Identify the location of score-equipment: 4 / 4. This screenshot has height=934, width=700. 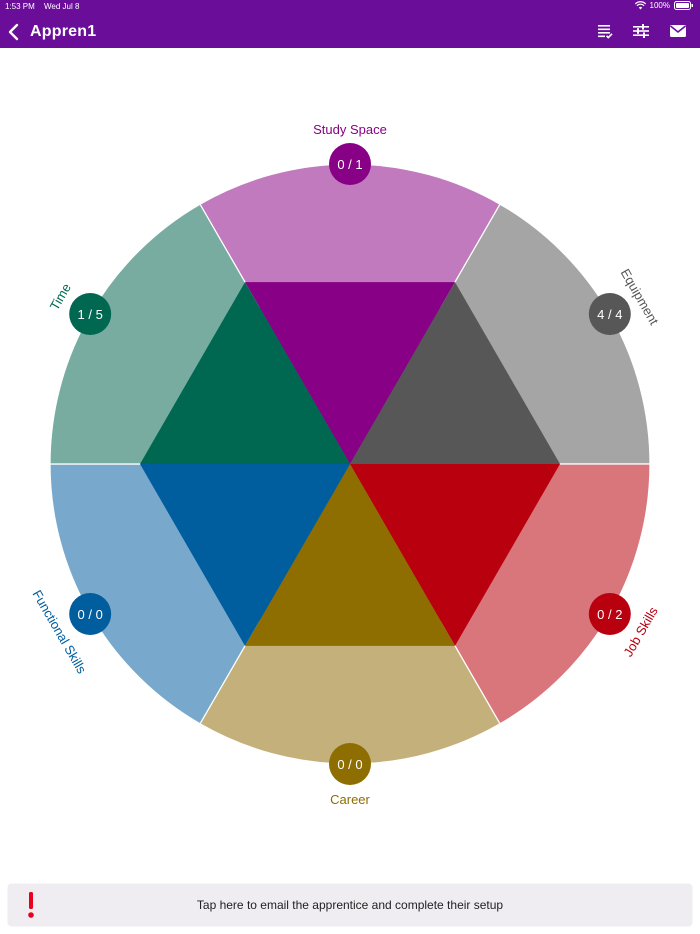
(609, 314).